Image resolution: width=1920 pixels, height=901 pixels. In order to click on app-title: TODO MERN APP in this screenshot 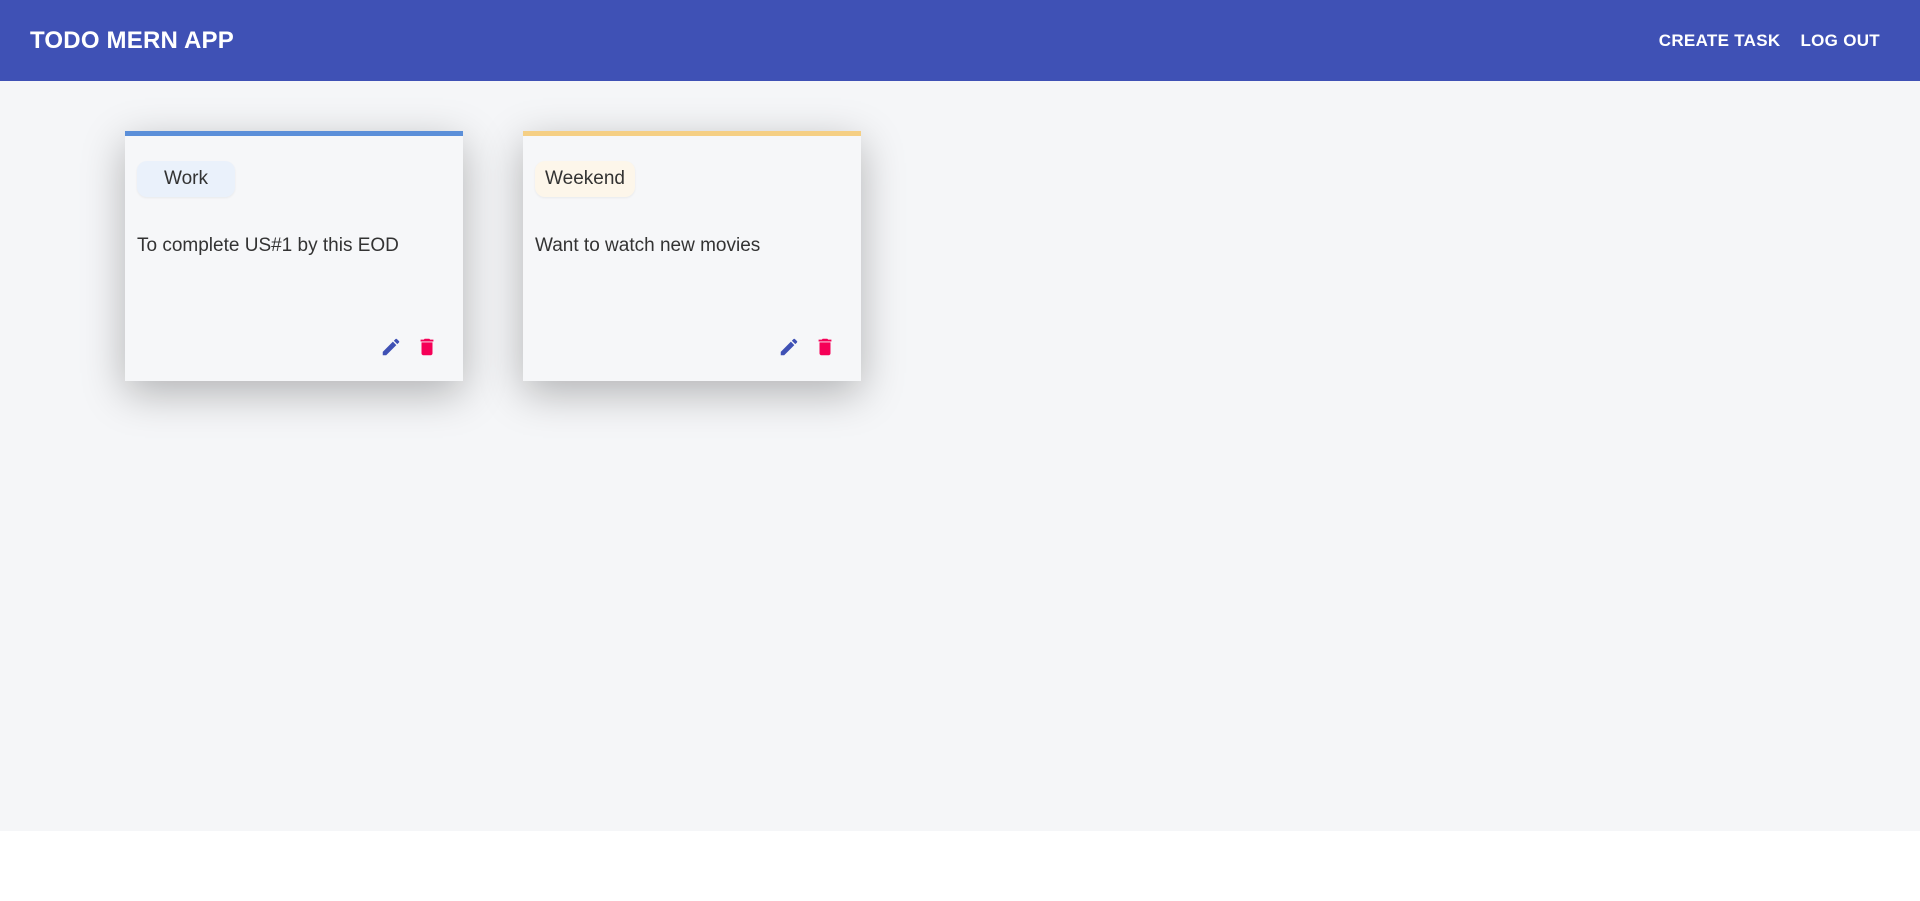, I will do `click(132, 40)`.